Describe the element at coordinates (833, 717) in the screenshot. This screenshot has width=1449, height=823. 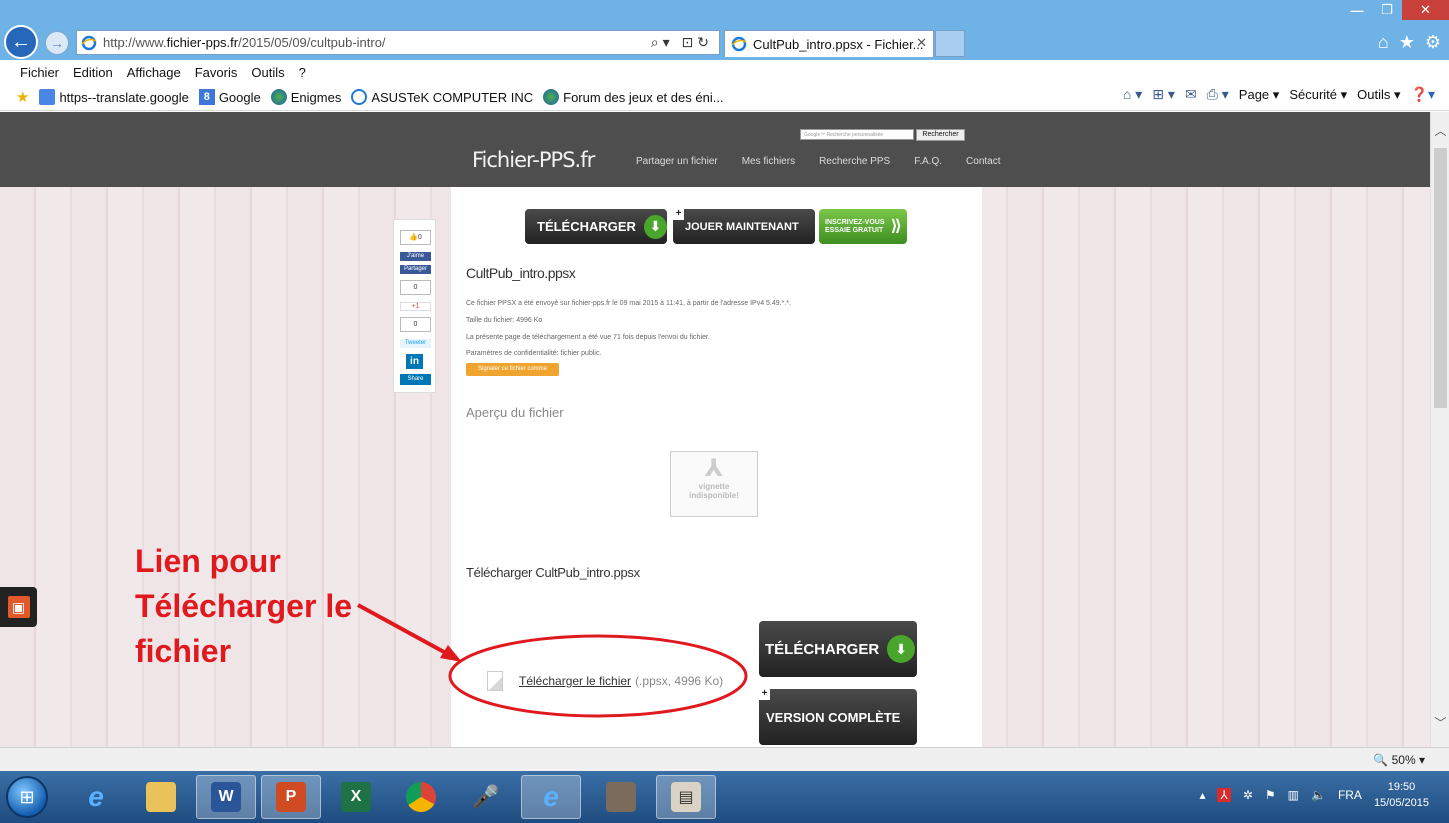
I see `full-version-label: VERSION COMPLÈTE` at that location.